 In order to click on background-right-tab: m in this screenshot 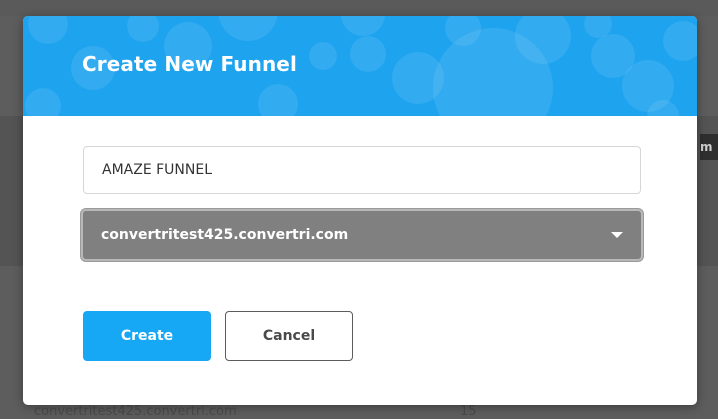, I will do `click(709, 147)`.